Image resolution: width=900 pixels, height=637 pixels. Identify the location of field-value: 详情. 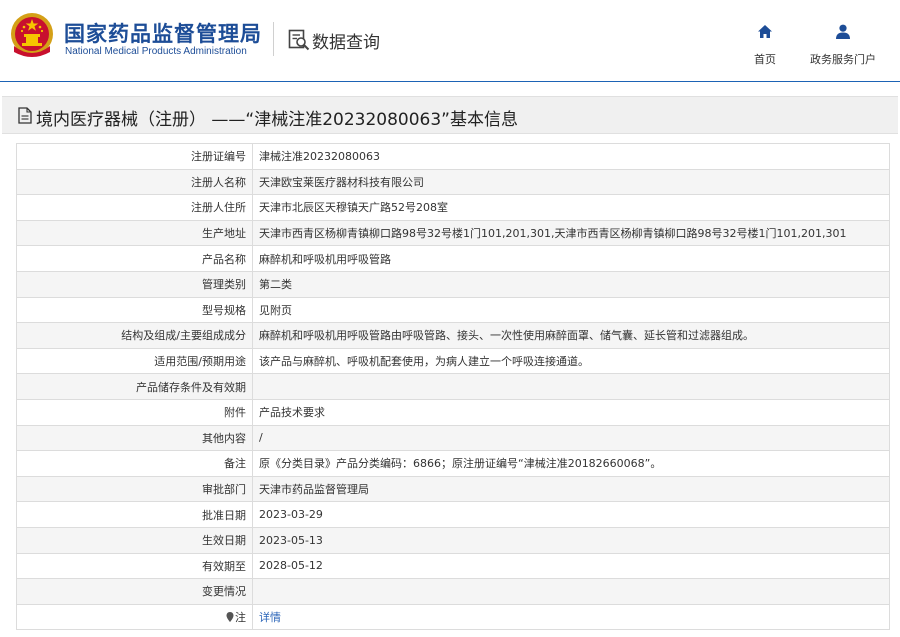
(571, 617).